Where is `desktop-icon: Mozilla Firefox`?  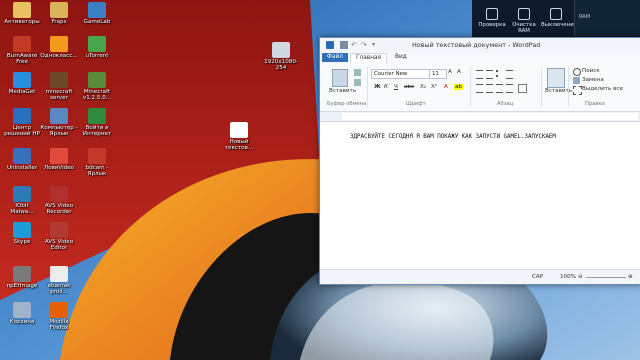 desktop-icon: Mozilla Firefox is located at coordinates (59, 316).